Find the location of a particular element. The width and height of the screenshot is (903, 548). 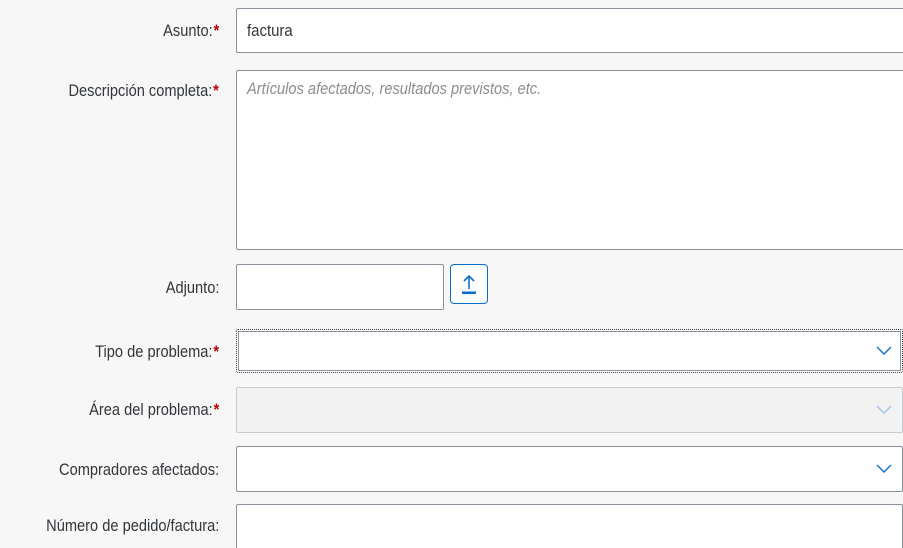

order-invoice-number-label-text: Número de pedido/factura: is located at coordinates (132, 525).